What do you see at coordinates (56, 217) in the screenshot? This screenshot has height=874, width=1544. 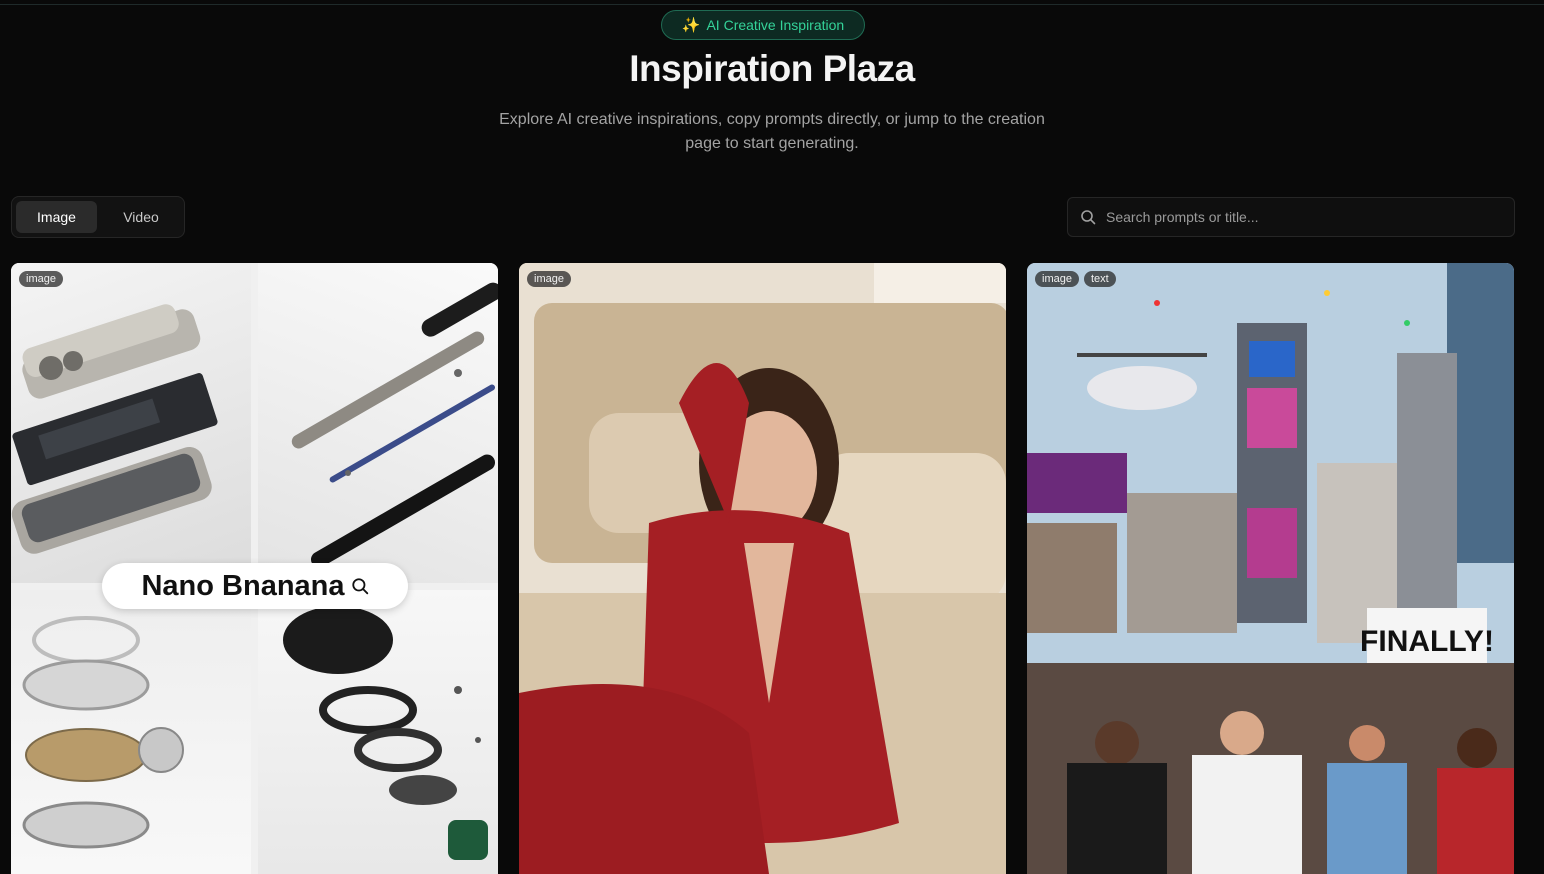 I see `tab-image: Image` at bounding box center [56, 217].